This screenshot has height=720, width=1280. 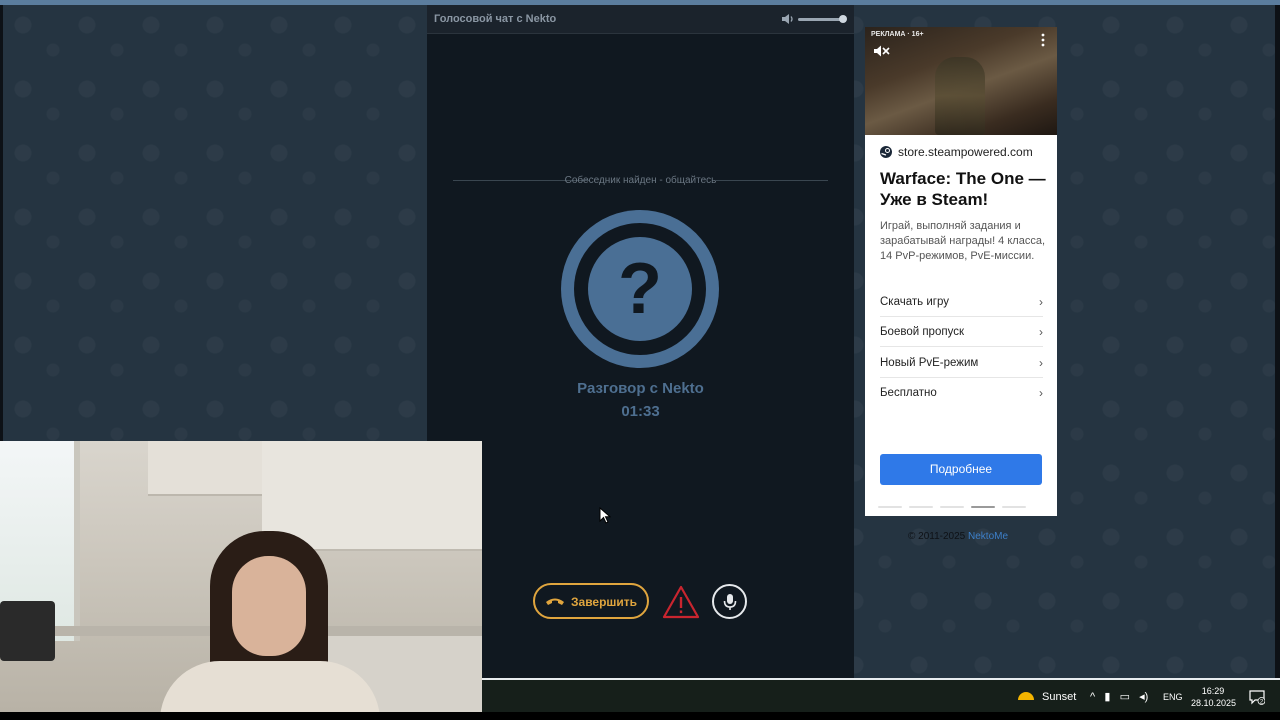 What do you see at coordinates (1092, 697) in the screenshot?
I see `chevron-up-icon: ^` at bounding box center [1092, 697].